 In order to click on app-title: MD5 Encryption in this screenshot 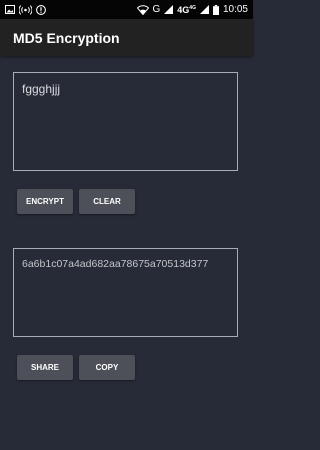, I will do `click(66, 37)`.